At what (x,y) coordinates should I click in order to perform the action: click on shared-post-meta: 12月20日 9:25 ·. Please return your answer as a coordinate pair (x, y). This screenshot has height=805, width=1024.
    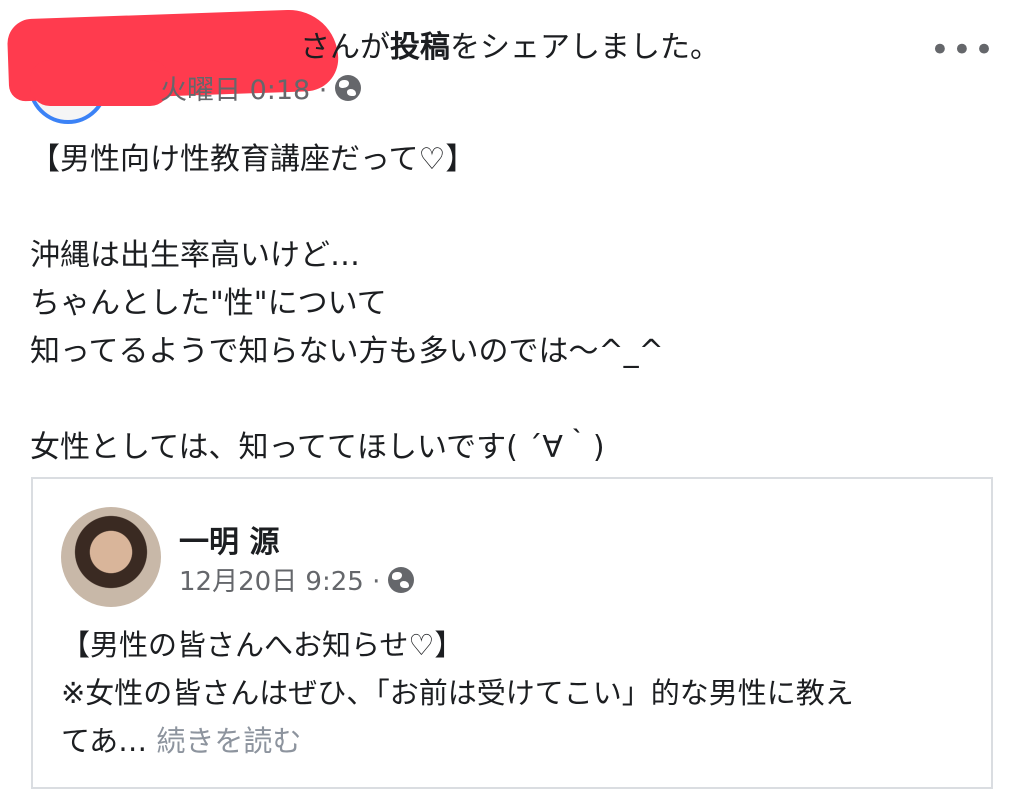
    Looking at the image, I should click on (297, 579).